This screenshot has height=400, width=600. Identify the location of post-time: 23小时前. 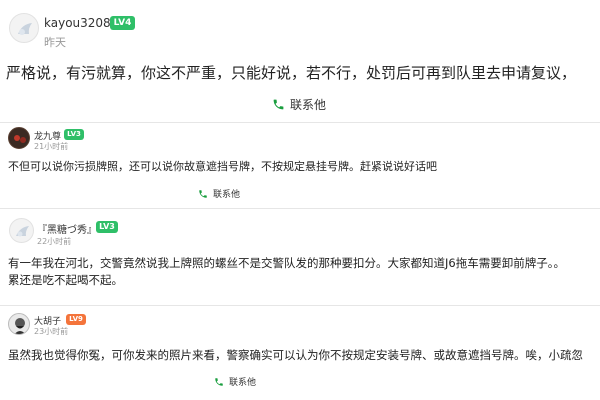
(51, 331).